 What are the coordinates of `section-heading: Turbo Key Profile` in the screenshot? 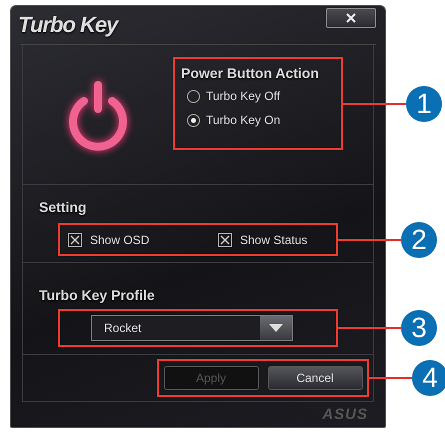 It's located at (97, 295).